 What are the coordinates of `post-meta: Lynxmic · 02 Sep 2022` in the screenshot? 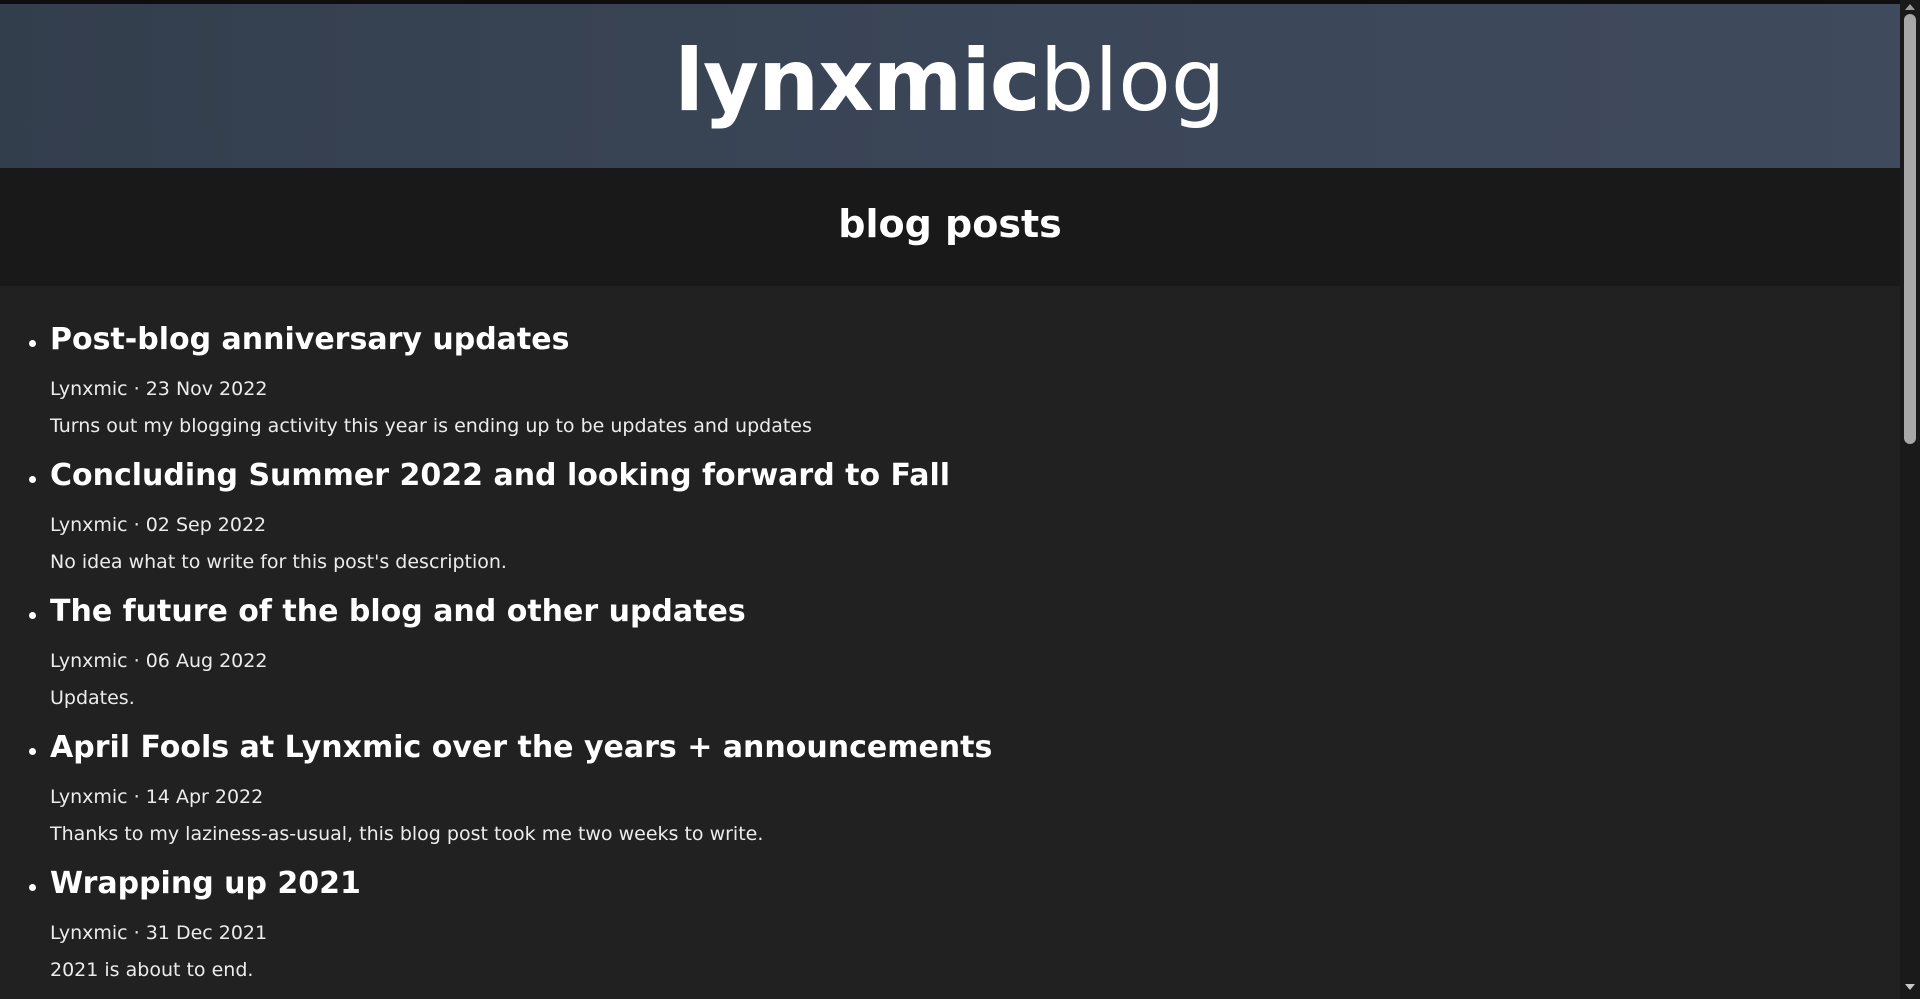 It's located at (158, 525).